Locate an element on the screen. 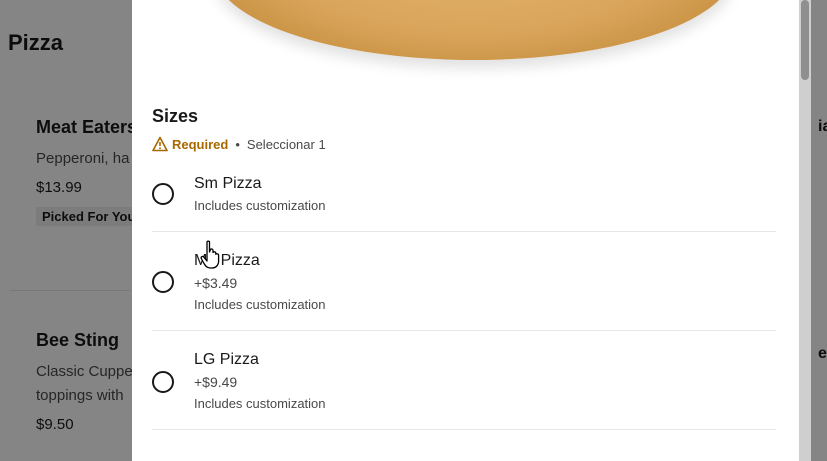 The width and height of the screenshot is (827, 461). size-option-lg: LG Pizza +$9.49 Includes customization is located at coordinates (464, 389).